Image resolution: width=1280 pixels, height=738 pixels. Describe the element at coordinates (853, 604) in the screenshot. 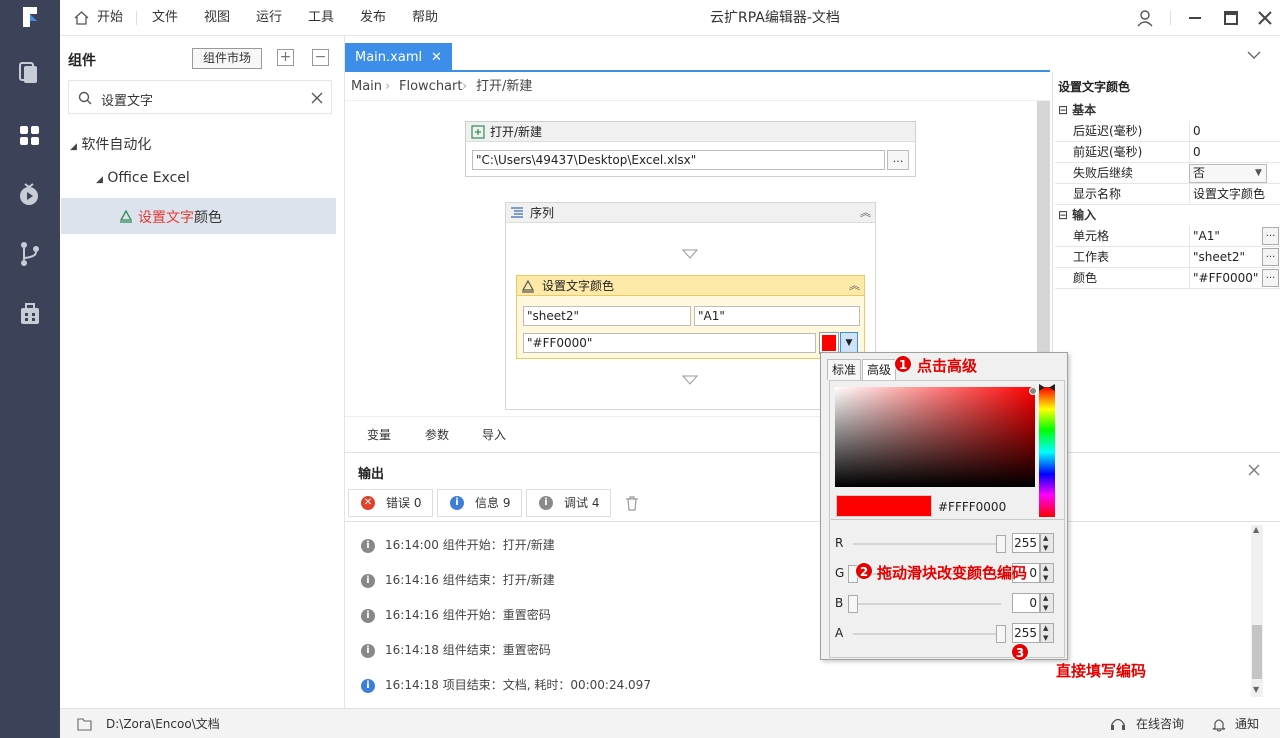

I see `blue-slider-thumb` at that location.